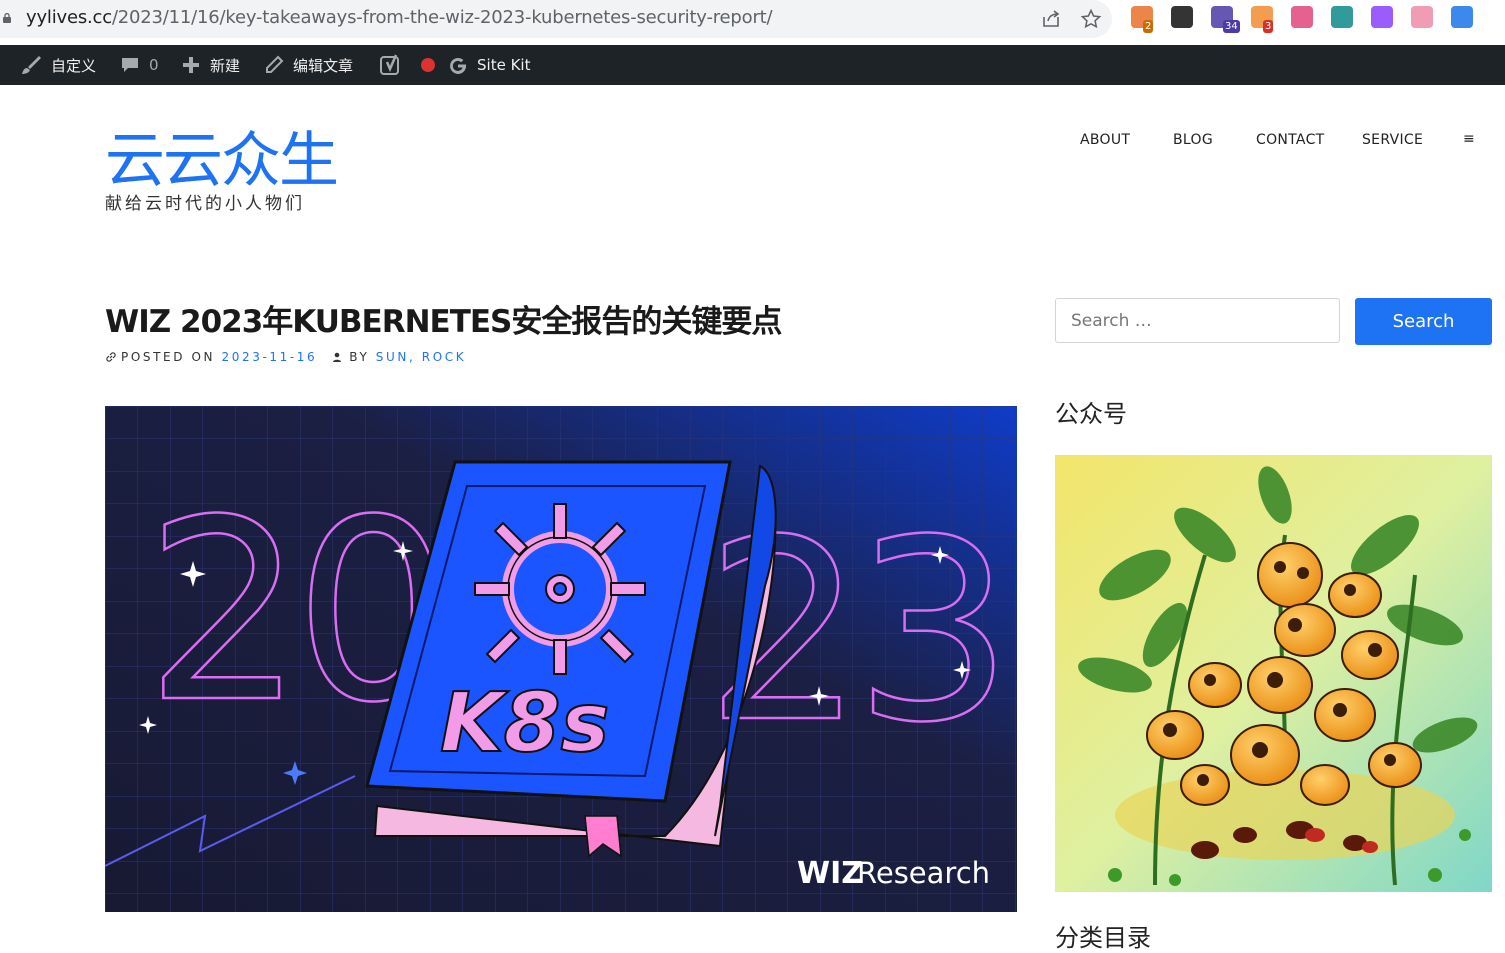  Describe the element at coordinates (1290, 140) in the screenshot. I see `nav-item-contact: CONTACT` at that location.